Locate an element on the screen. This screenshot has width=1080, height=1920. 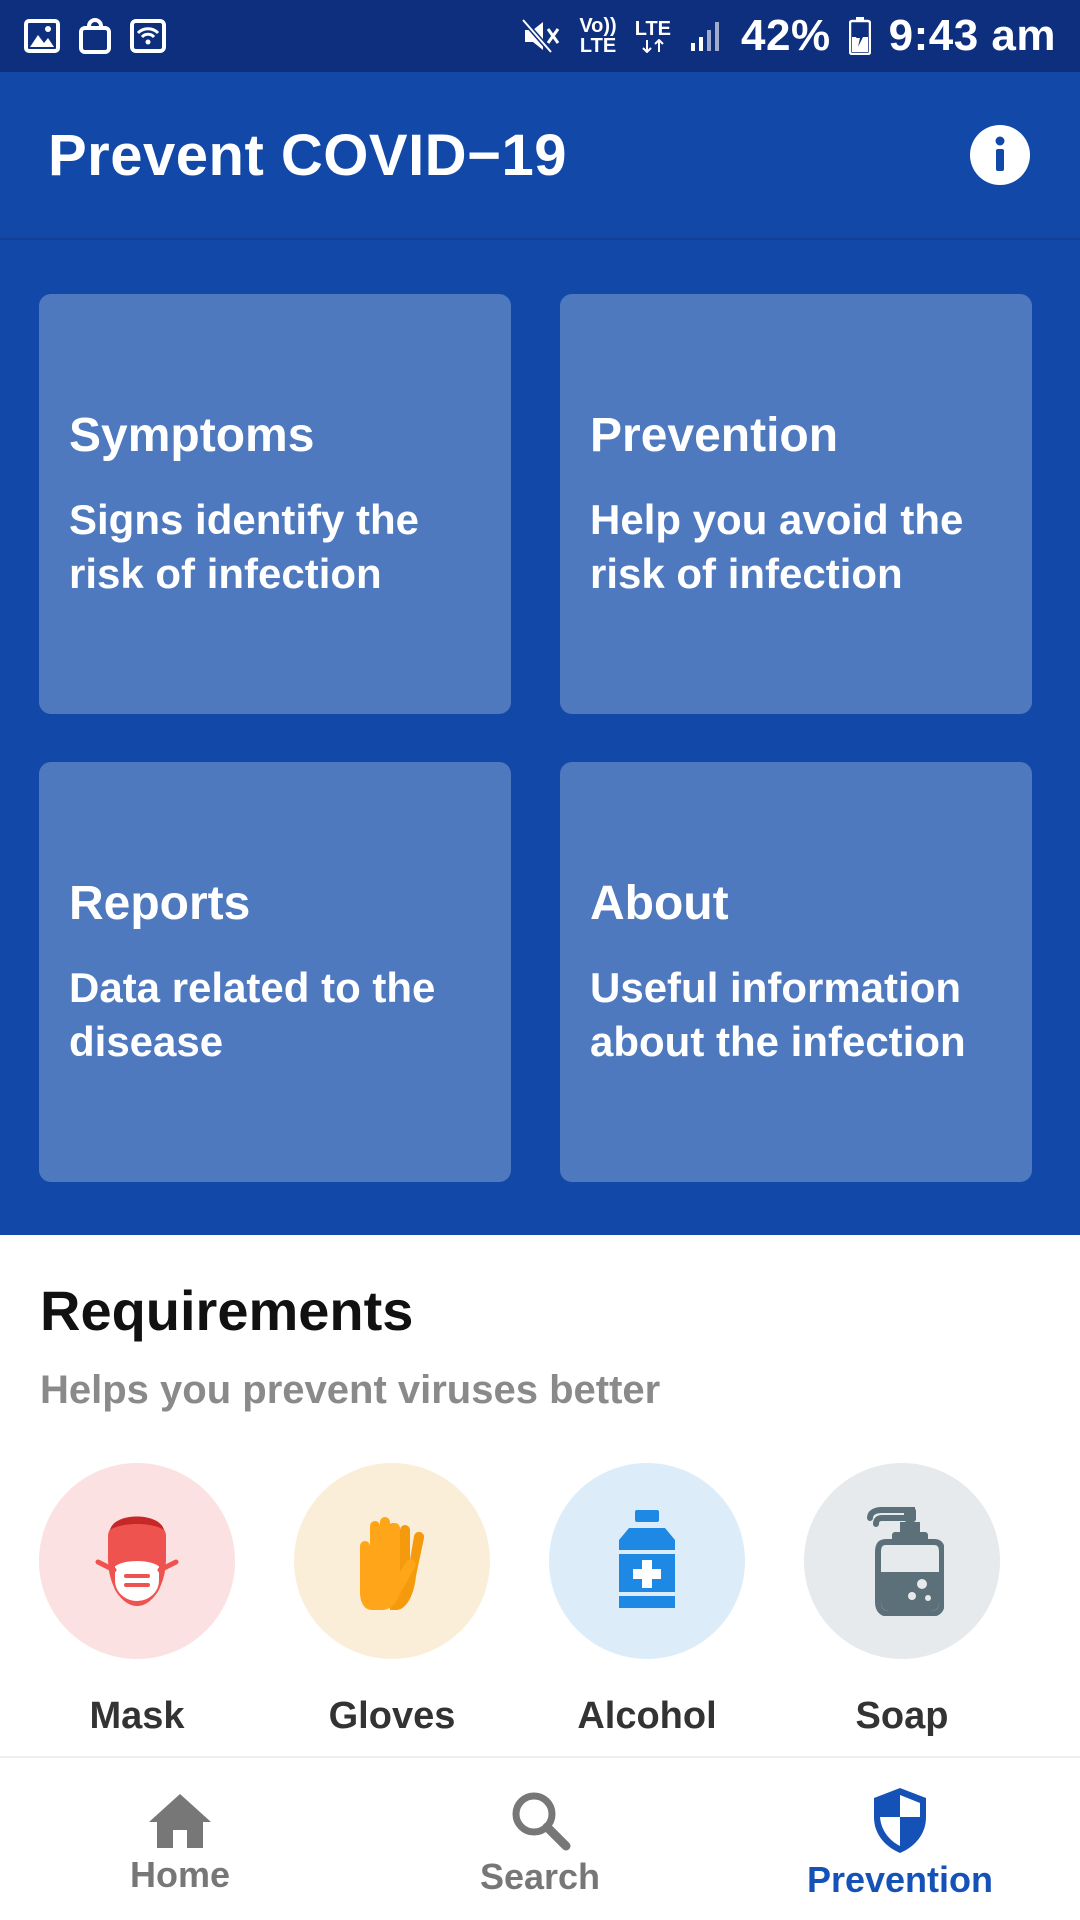
volte-icon: Vo)) LTE is located at coordinates (597, 36).